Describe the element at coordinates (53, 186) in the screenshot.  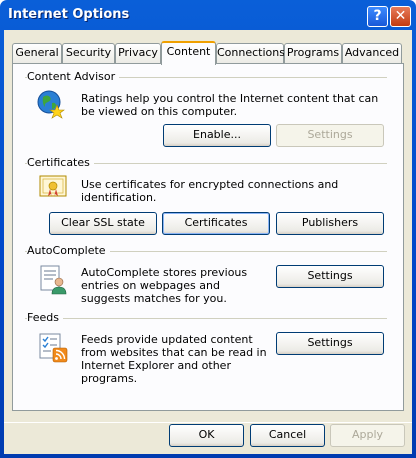
I see `certificate-icon` at that location.